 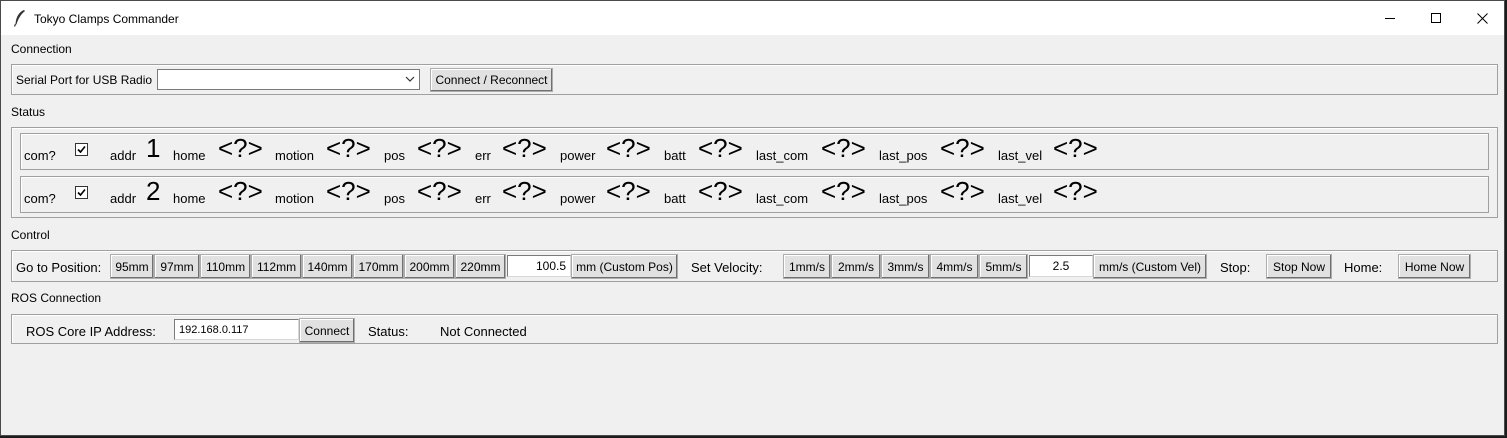 I want to click on close-icon, so click(x=1482, y=18).